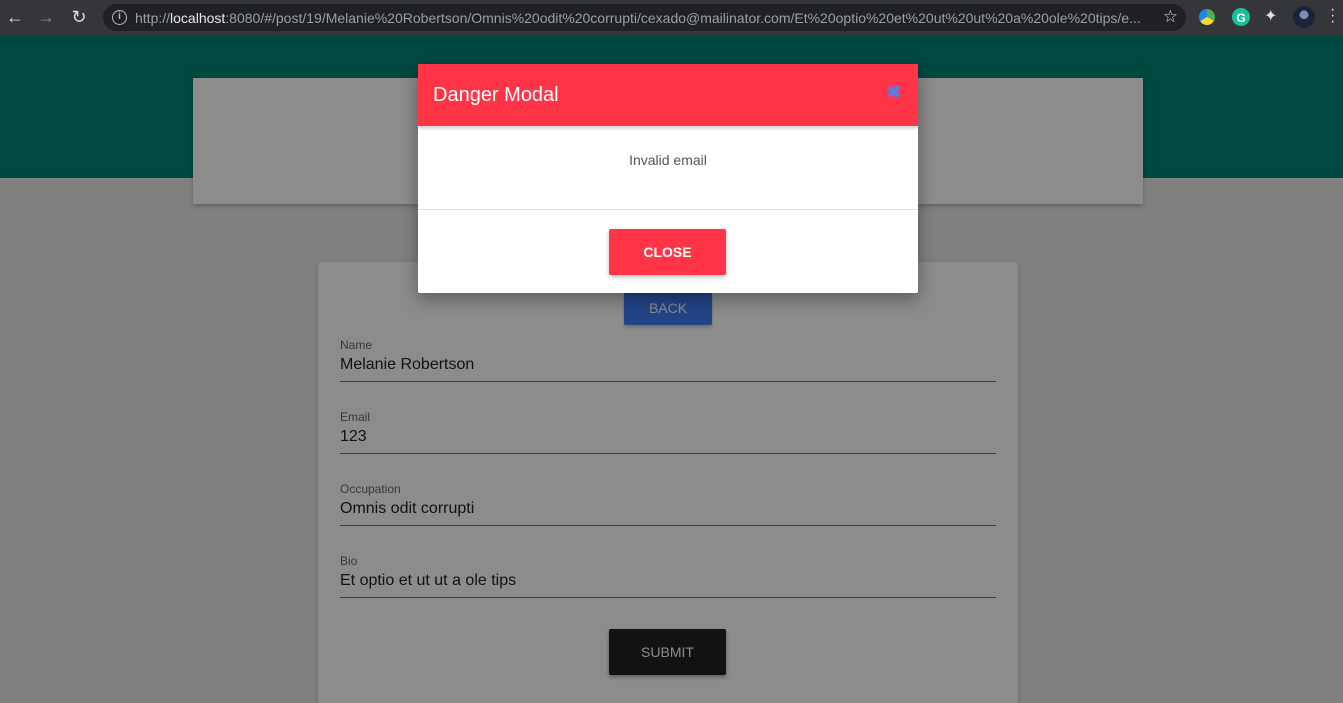 The height and width of the screenshot is (703, 1343). What do you see at coordinates (119, 17) in the screenshot?
I see `info-icon: i` at bounding box center [119, 17].